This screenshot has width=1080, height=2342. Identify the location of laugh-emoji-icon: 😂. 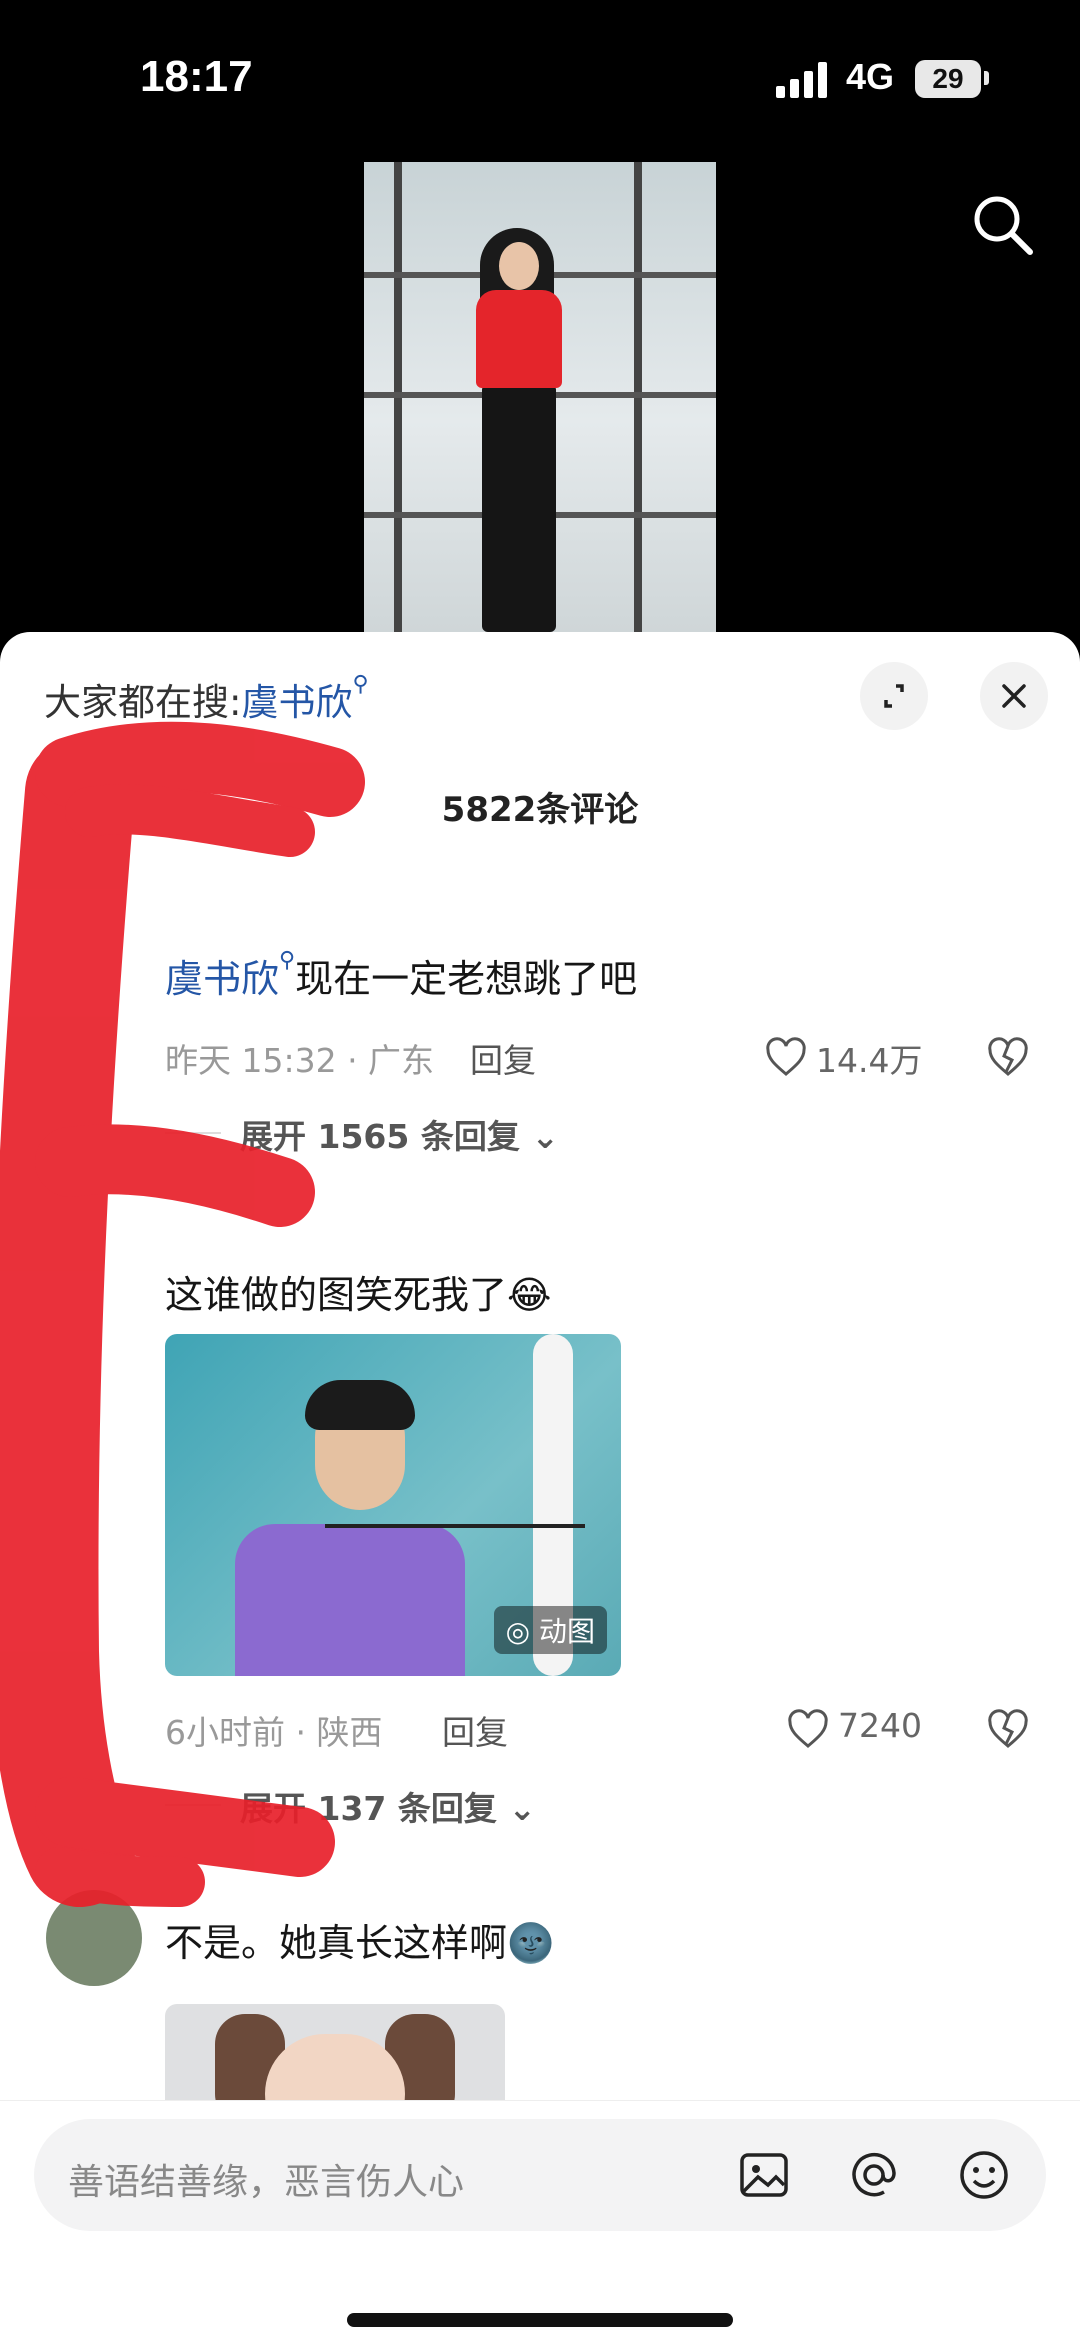
(529, 1295).